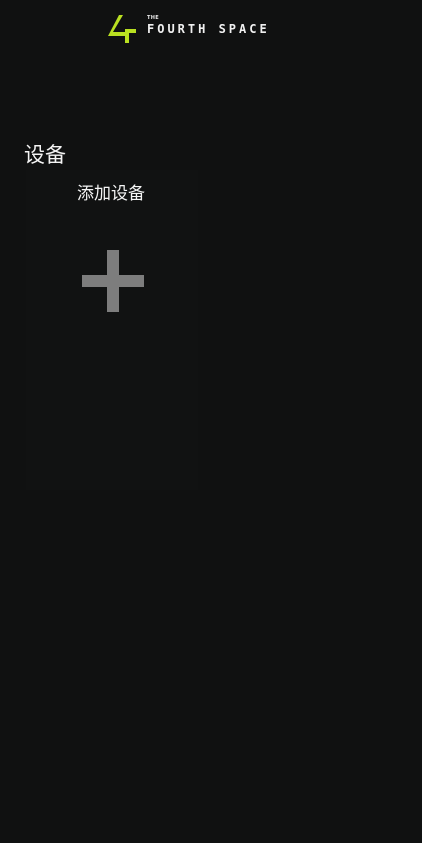 The width and height of the screenshot is (422, 843). I want to click on plus-icon, so click(113, 281).